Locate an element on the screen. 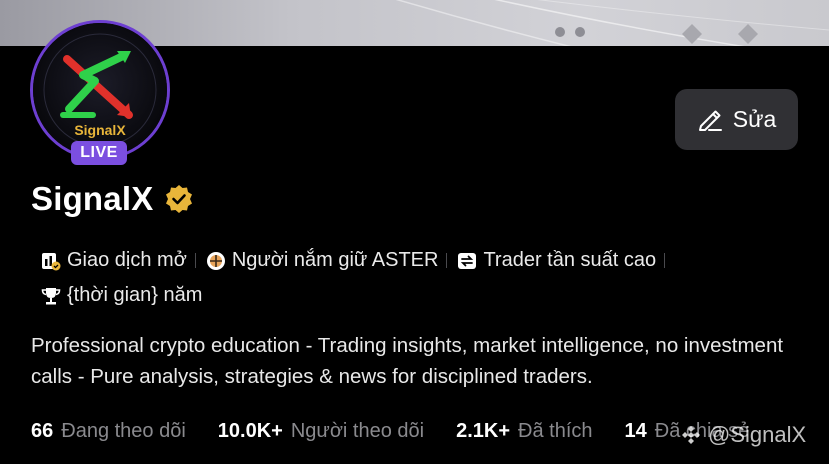 Image resolution: width=829 pixels, height=464 pixels. avatar-logo-text: SignalX is located at coordinates (100, 130).